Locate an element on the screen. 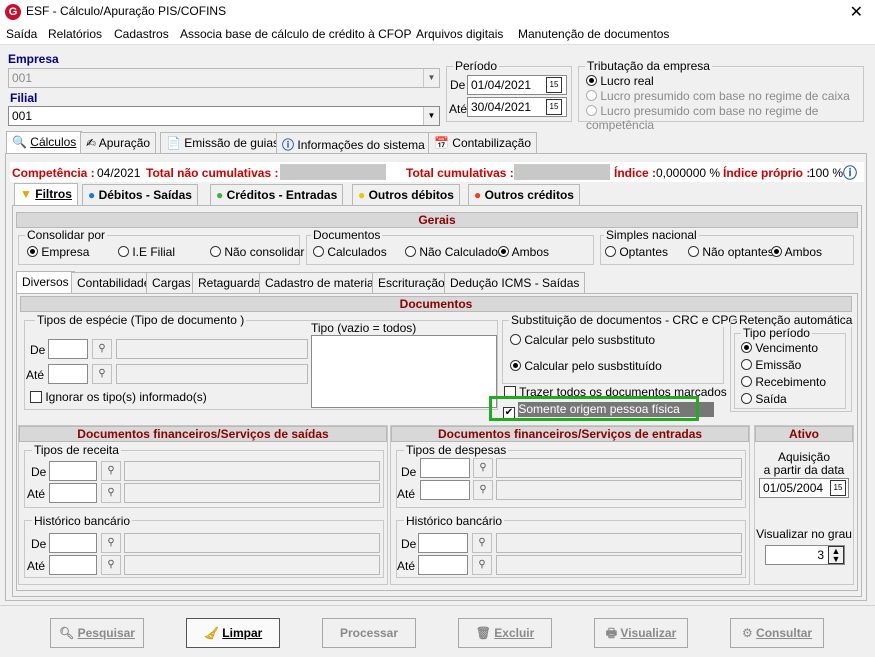 This screenshot has width=875, height=657. simples-optantes: Optantes is located at coordinates (636, 252).